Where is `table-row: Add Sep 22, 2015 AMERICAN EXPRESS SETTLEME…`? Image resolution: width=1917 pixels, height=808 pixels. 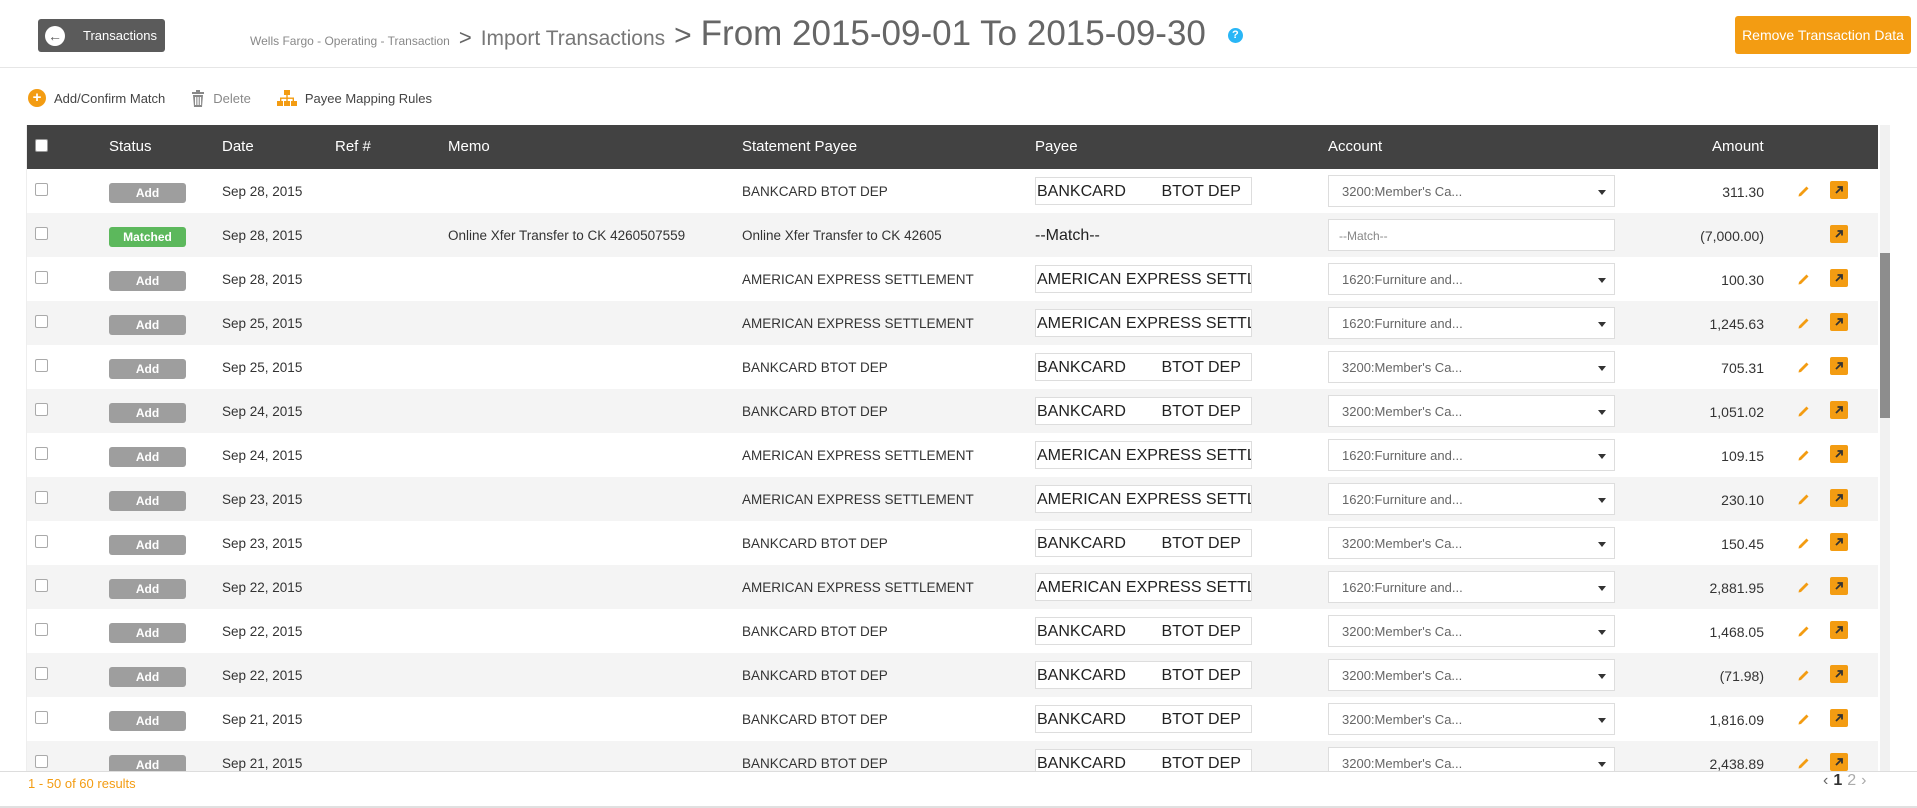
table-row: Add Sep 22, 2015 AMERICAN EXPRESS SETTLEME… is located at coordinates (952, 587).